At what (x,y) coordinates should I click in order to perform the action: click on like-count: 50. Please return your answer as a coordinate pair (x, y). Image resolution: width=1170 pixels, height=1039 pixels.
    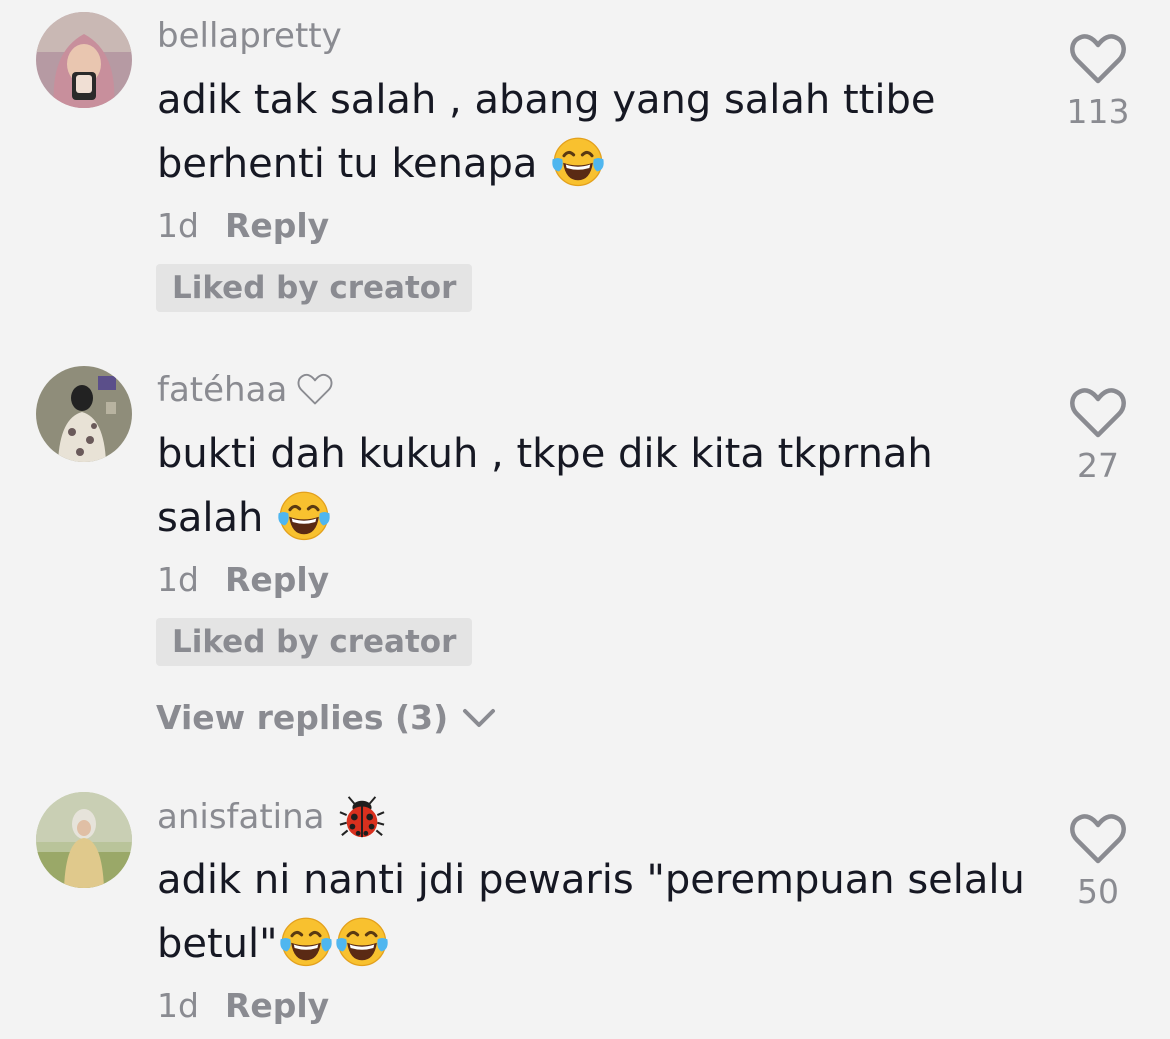
    Looking at the image, I should click on (1098, 891).